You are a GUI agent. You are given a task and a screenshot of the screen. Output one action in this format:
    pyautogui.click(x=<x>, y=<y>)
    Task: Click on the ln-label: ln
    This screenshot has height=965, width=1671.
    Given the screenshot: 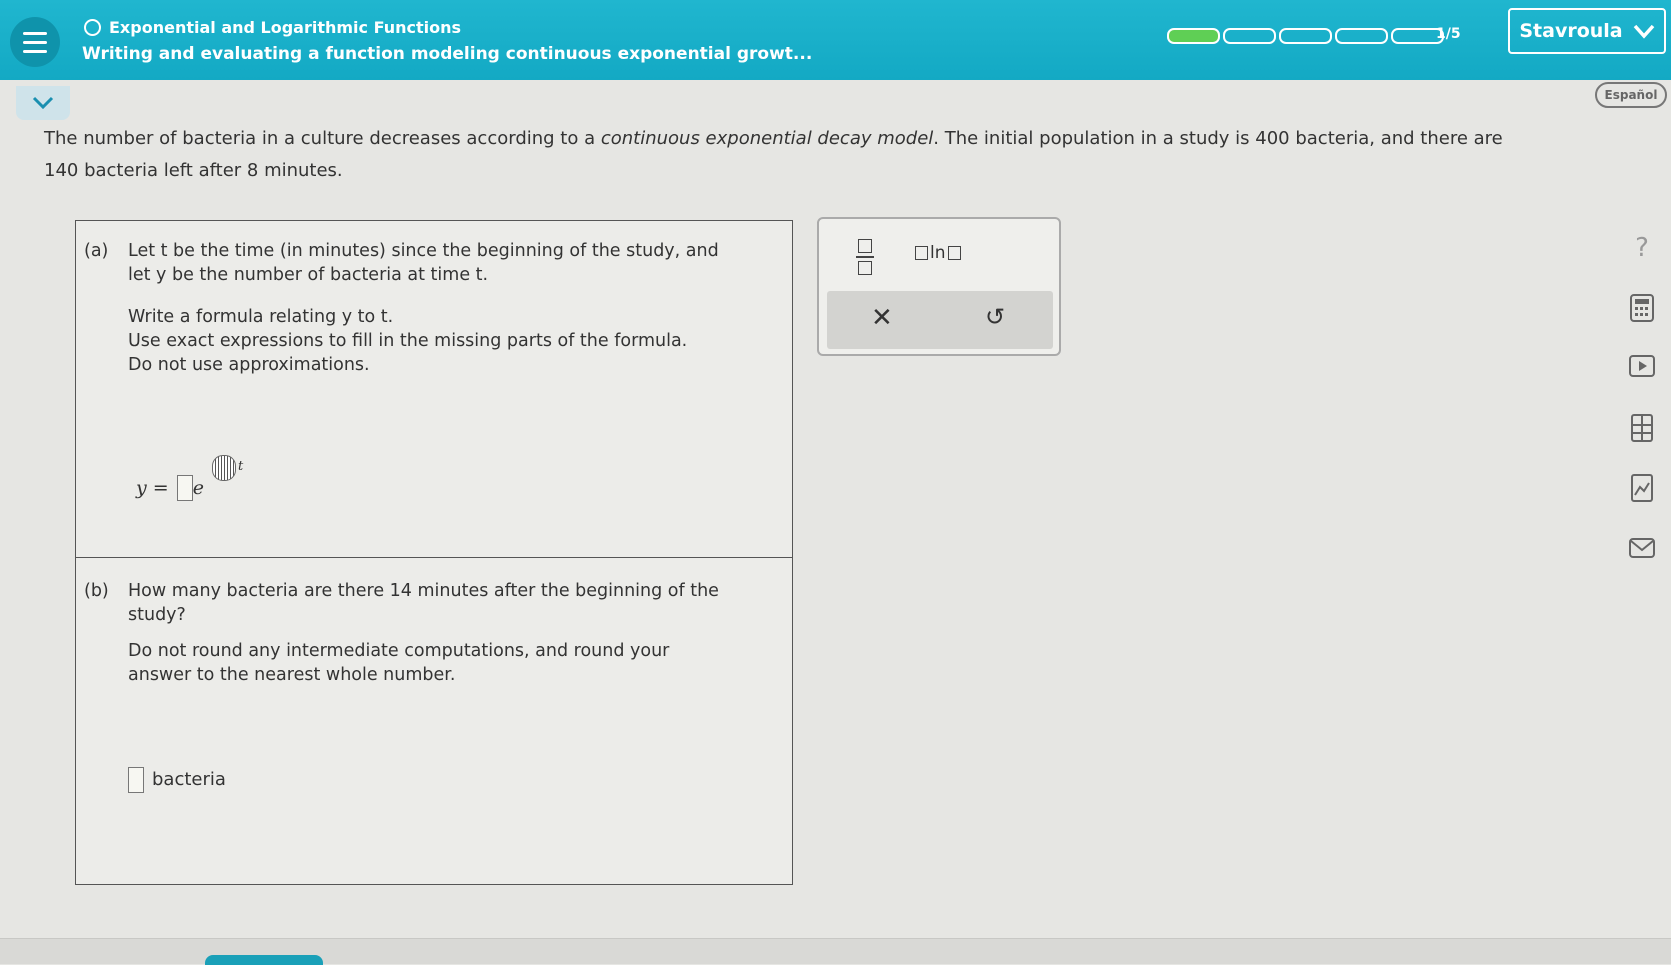 What is the action you would take?
    pyautogui.click(x=938, y=253)
    